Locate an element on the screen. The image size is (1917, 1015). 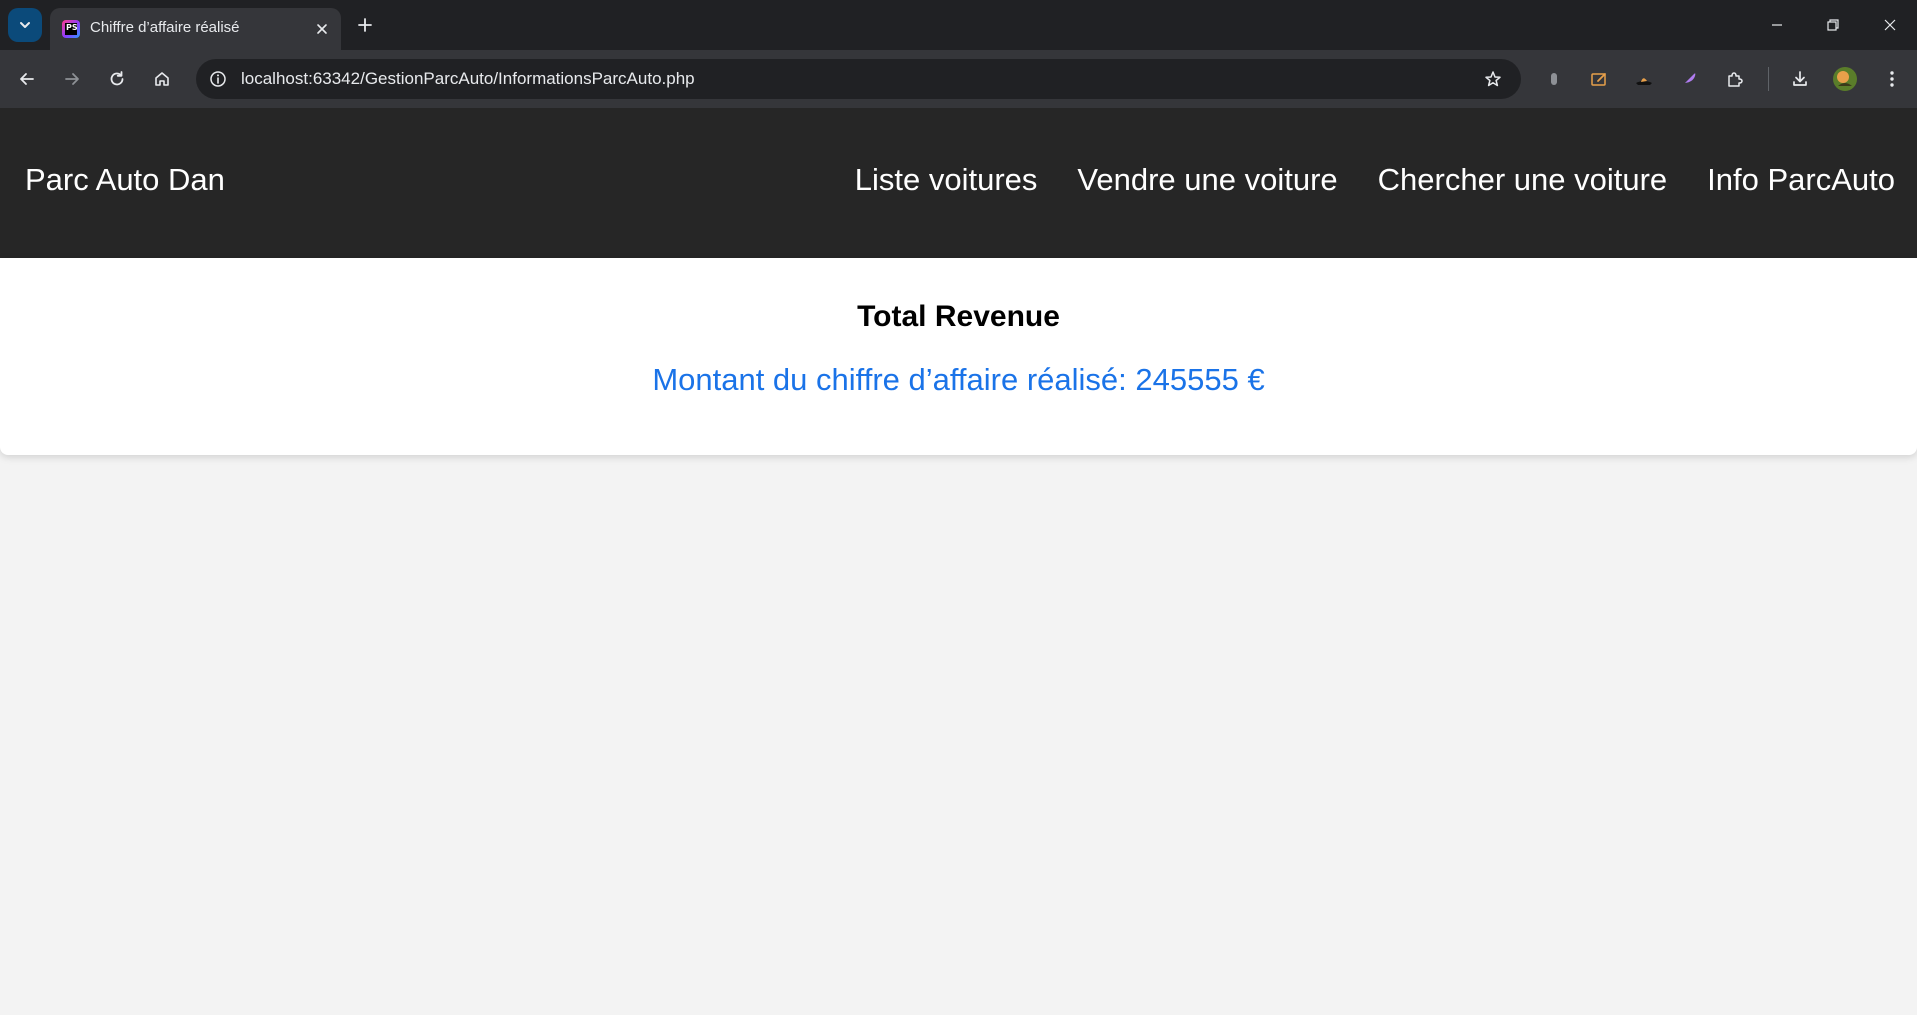
site-info-button is located at coordinates (218, 79).